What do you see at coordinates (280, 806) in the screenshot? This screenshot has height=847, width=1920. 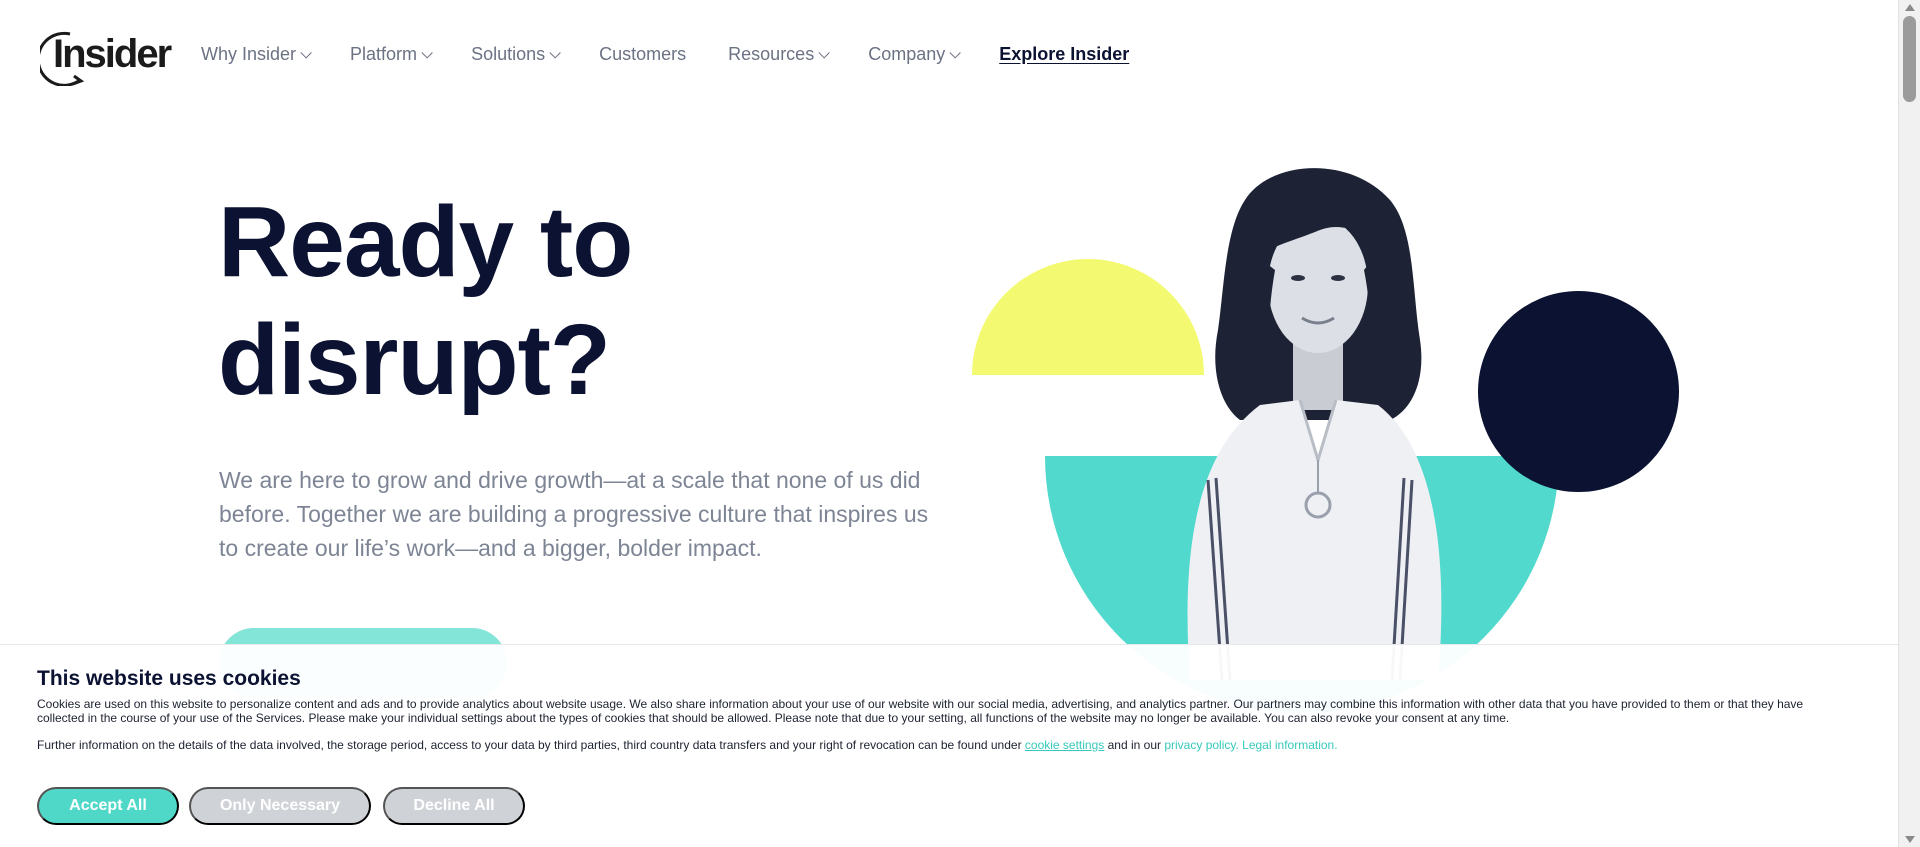 I see `only-necessary-button: Only Necessary` at bounding box center [280, 806].